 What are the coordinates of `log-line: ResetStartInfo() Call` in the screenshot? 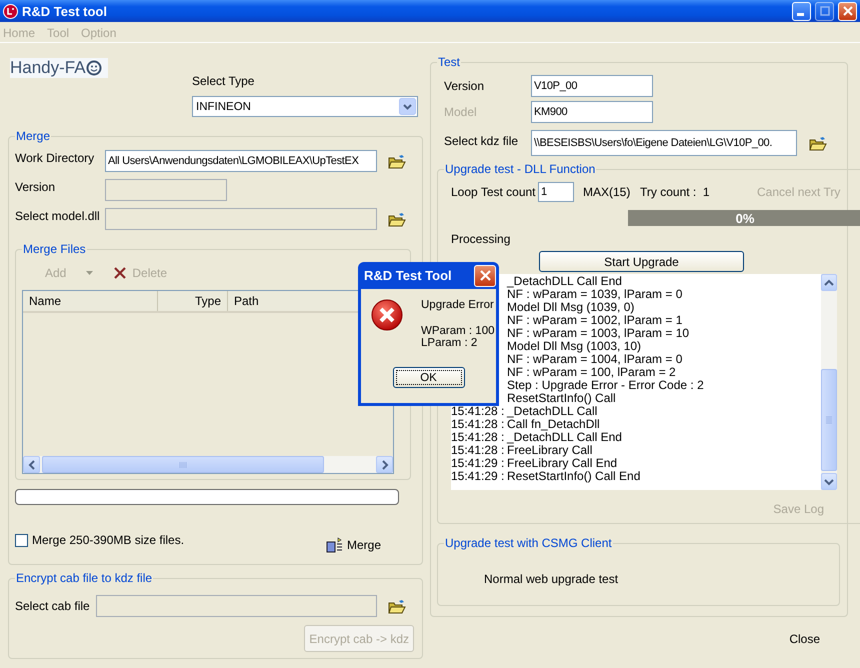 It's located at (562, 398).